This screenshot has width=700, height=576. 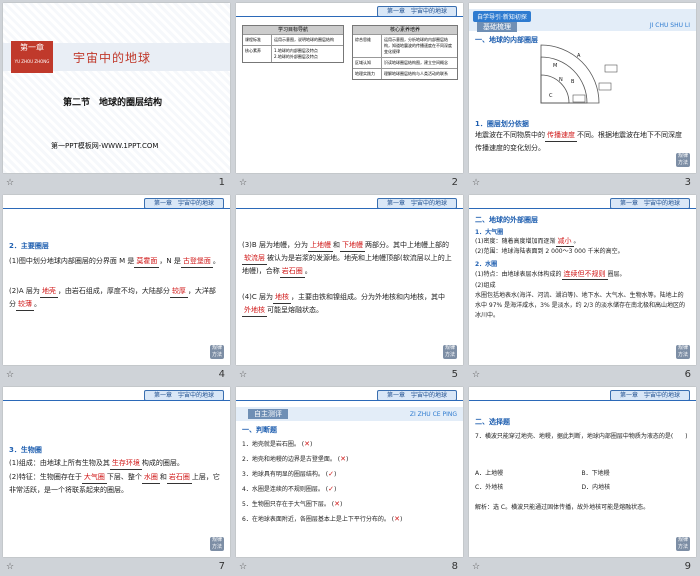 What do you see at coordinates (268, 414) in the screenshot?
I see `tab-self-test: 自主测评` at bounding box center [268, 414].